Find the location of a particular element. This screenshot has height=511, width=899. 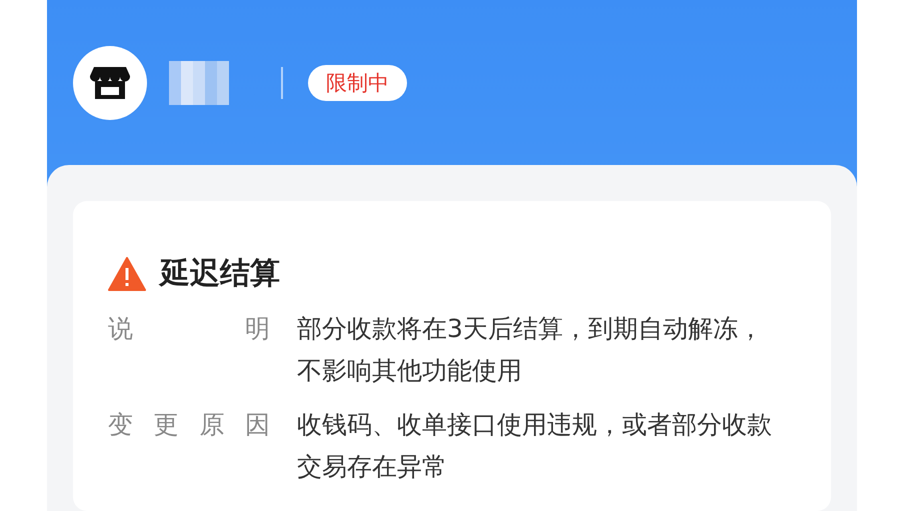

status-badge: 限制中 is located at coordinates (357, 82).